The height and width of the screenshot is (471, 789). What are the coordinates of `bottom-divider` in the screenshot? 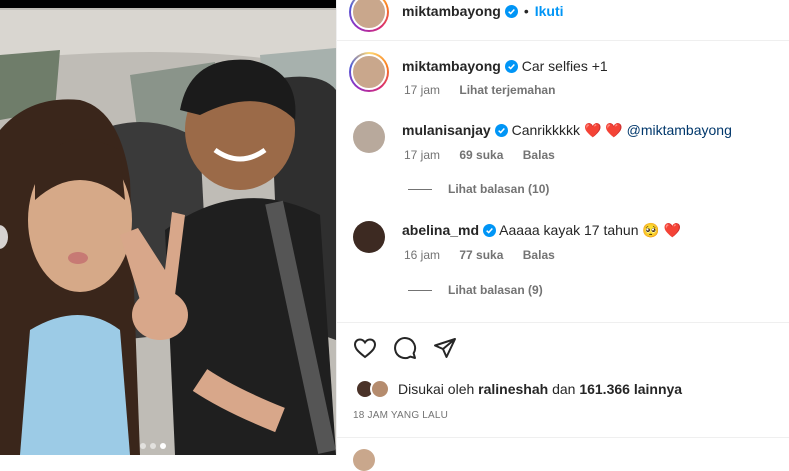 It's located at (562, 437).